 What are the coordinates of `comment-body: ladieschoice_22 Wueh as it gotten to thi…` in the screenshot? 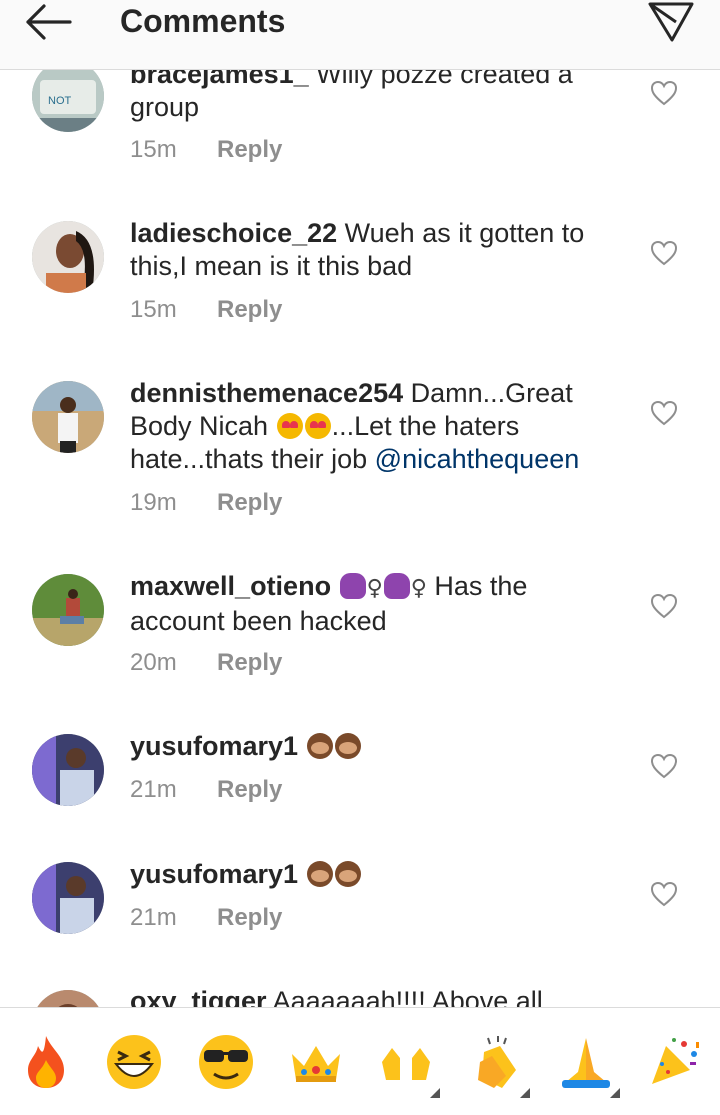 It's located at (370, 250).